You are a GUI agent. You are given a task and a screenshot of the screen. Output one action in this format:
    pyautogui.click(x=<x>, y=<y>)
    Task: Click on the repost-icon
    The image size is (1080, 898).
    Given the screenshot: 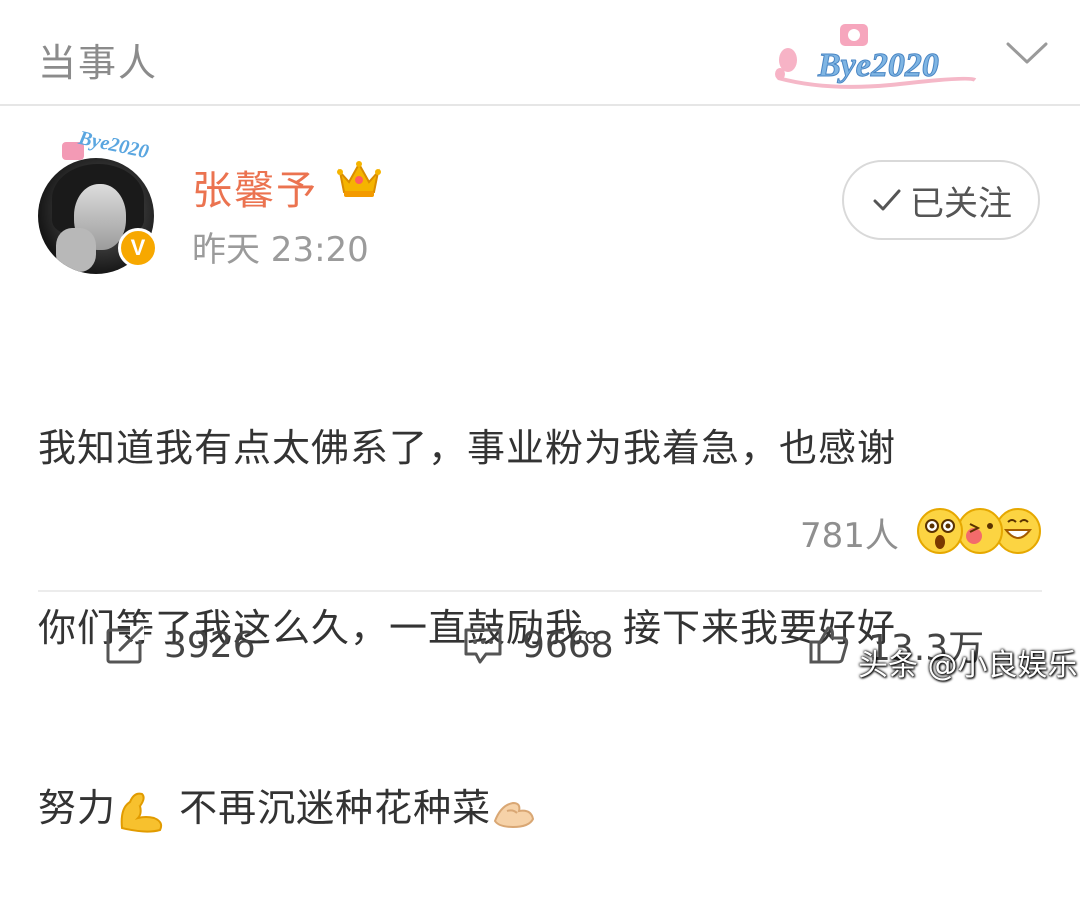 What is the action you would take?
    pyautogui.click(x=125, y=645)
    